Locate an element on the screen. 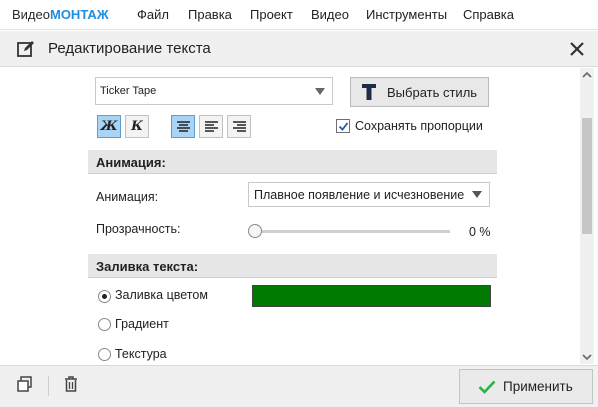 The image size is (598, 407). choose-style-button: Выбрать стиль is located at coordinates (419, 92).